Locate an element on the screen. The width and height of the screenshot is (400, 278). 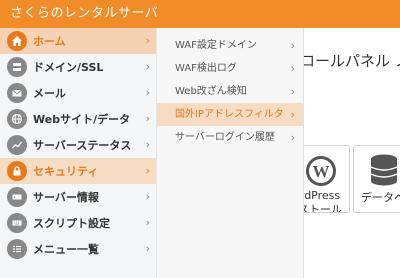
top-header-bar: さくらのレンタルサーバ is located at coordinates (200, 14).